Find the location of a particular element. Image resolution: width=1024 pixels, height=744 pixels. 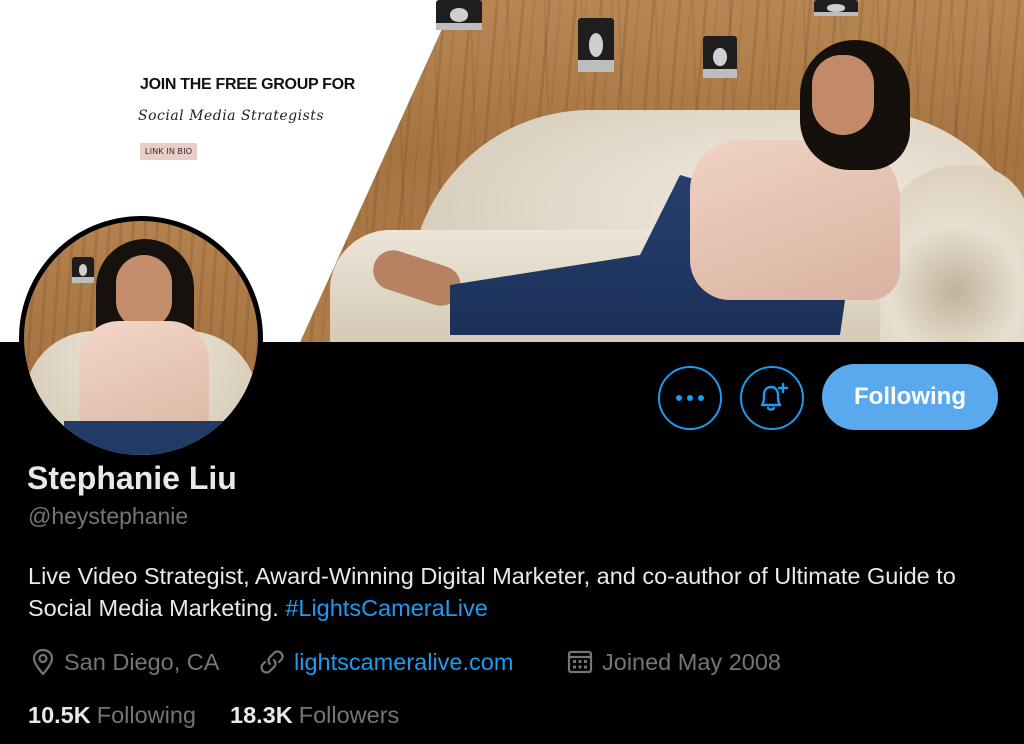

following-stat-link: 10.5K Following is located at coordinates (112, 715).